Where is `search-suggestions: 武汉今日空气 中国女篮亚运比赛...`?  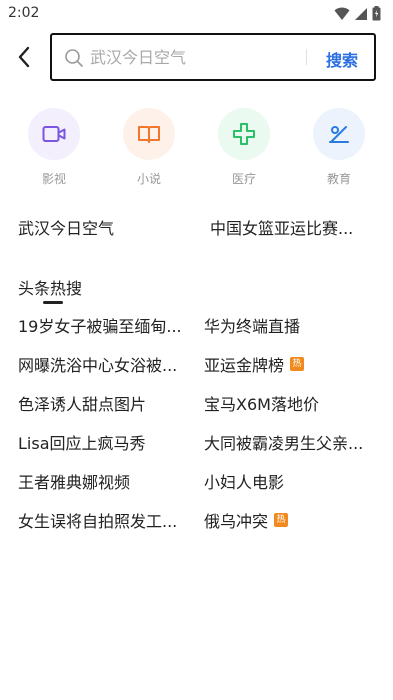
search-suggestions: 武汉今日空气 中国女篮亚运比赛... is located at coordinates (198, 227).